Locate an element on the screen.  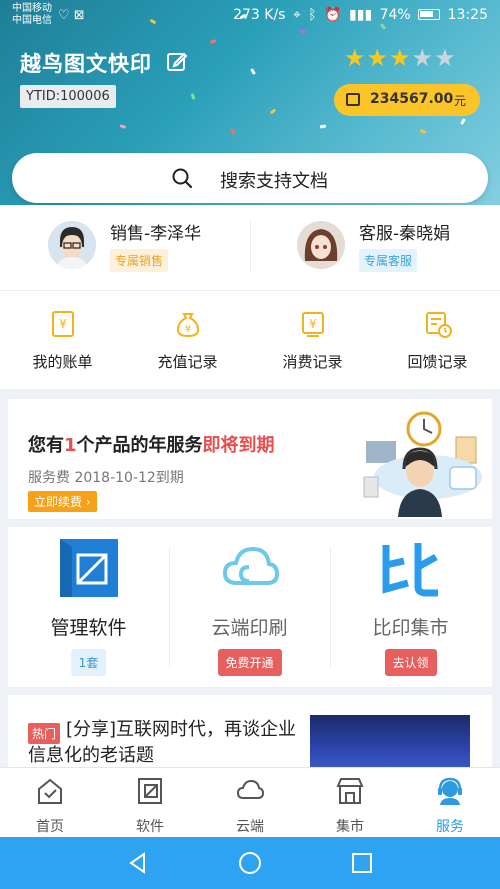
balance-pill: 234567.00 元 is located at coordinates (407, 100).